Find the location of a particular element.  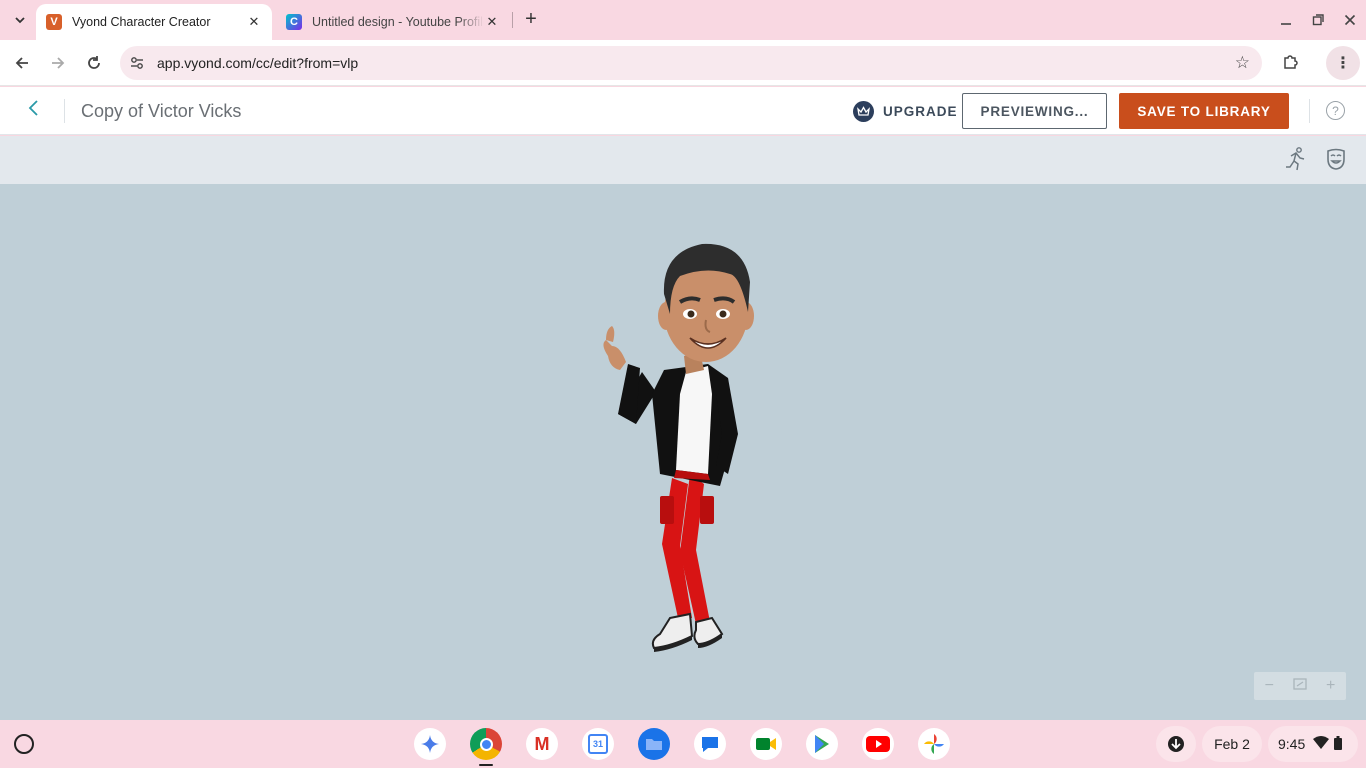

zoom-controls: − + is located at coordinates (1300, 686).